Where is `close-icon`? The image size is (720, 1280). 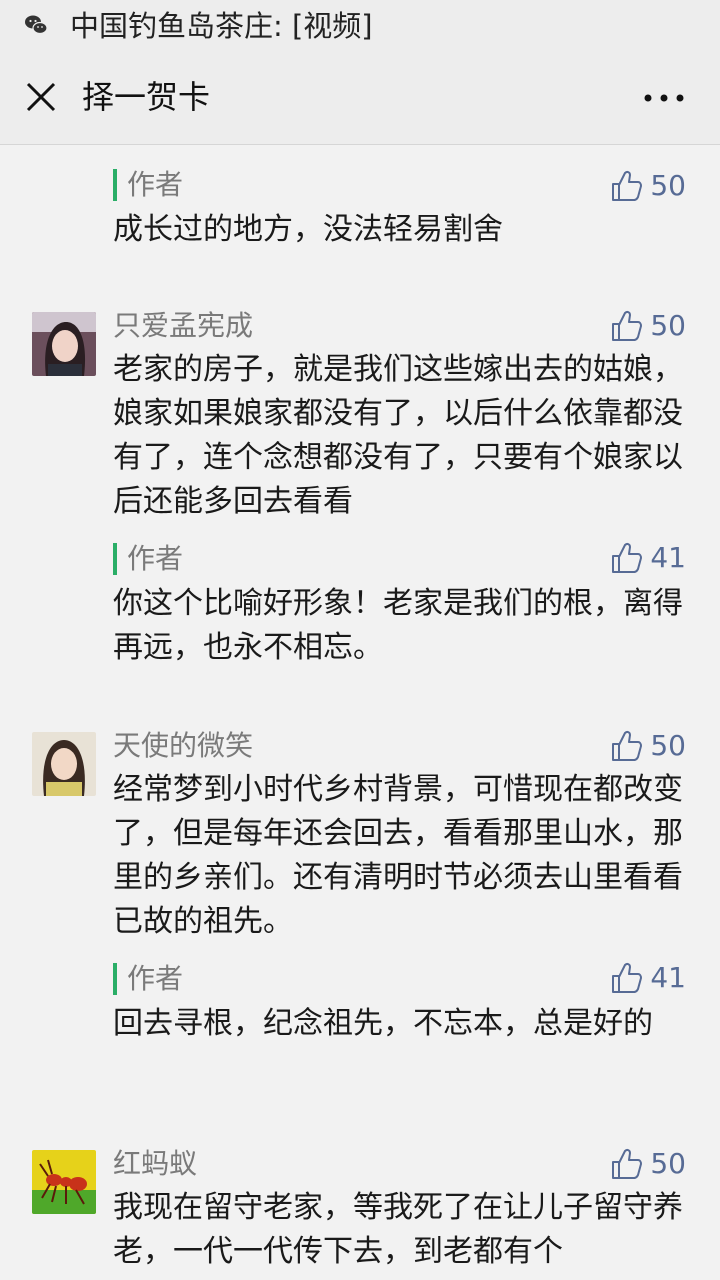 close-icon is located at coordinates (41, 97).